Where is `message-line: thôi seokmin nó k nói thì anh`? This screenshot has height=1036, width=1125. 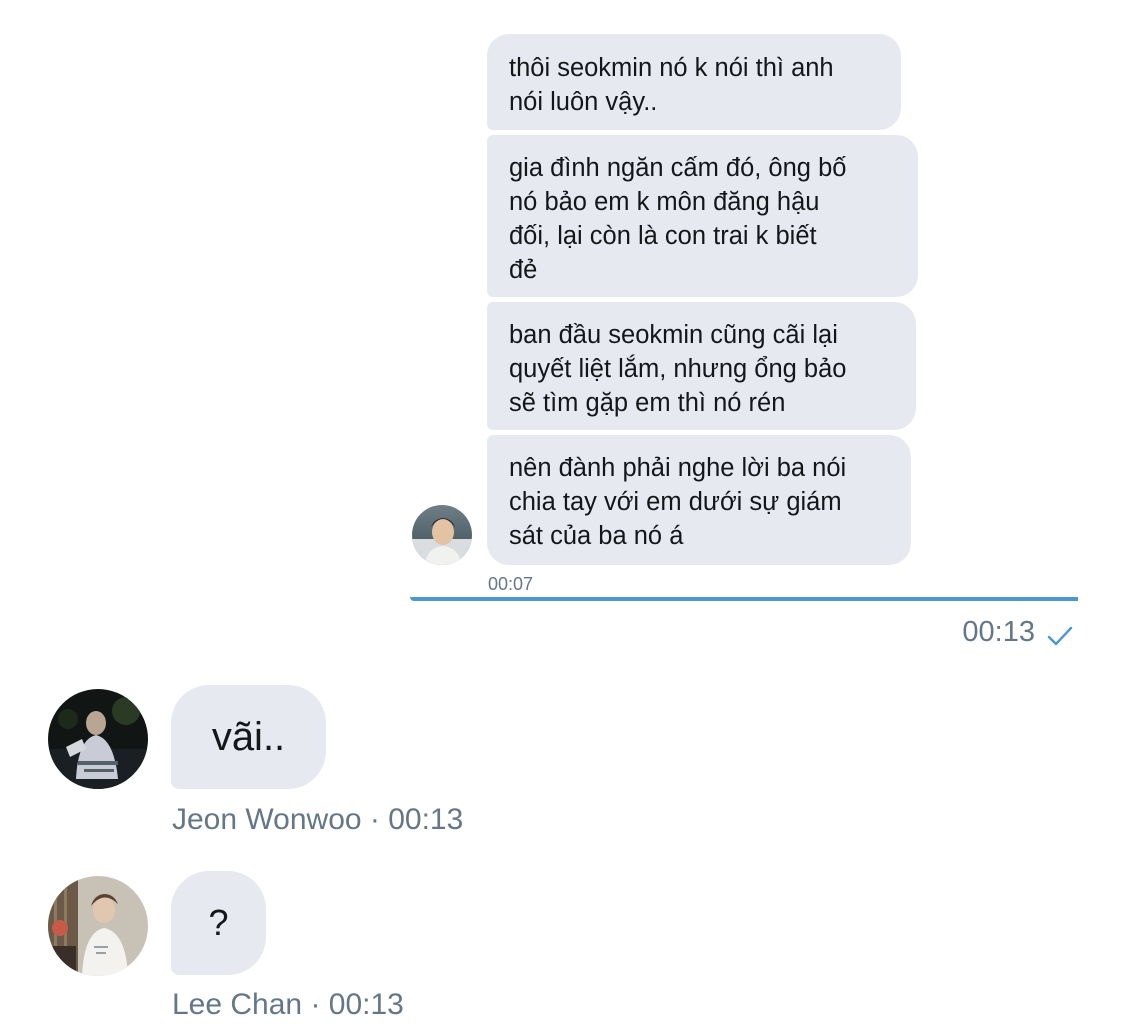
message-line: thôi seokmin nó k nói thì anh is located at coordinates (671, 68).